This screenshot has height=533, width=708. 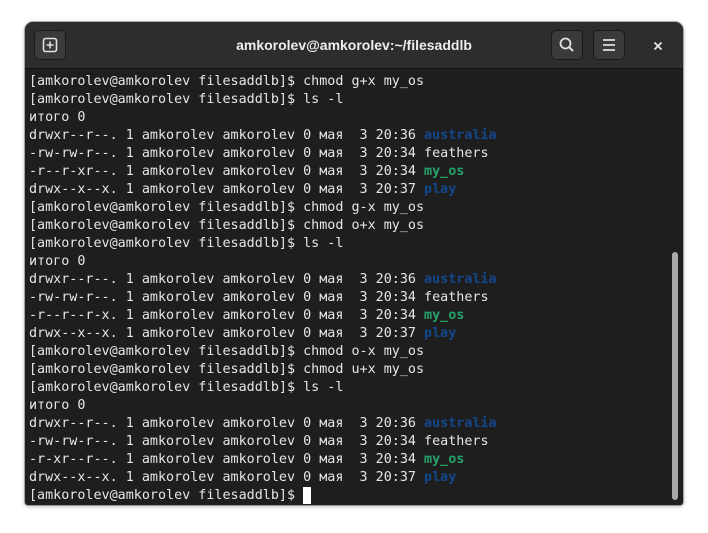 I want to click on close-icon, so click(x=658, y=46).